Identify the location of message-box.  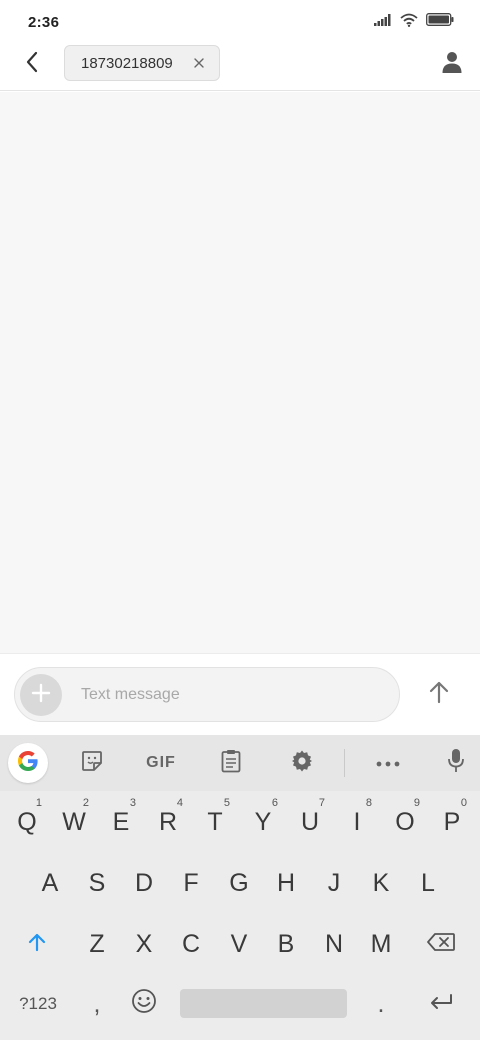
(207, 694).